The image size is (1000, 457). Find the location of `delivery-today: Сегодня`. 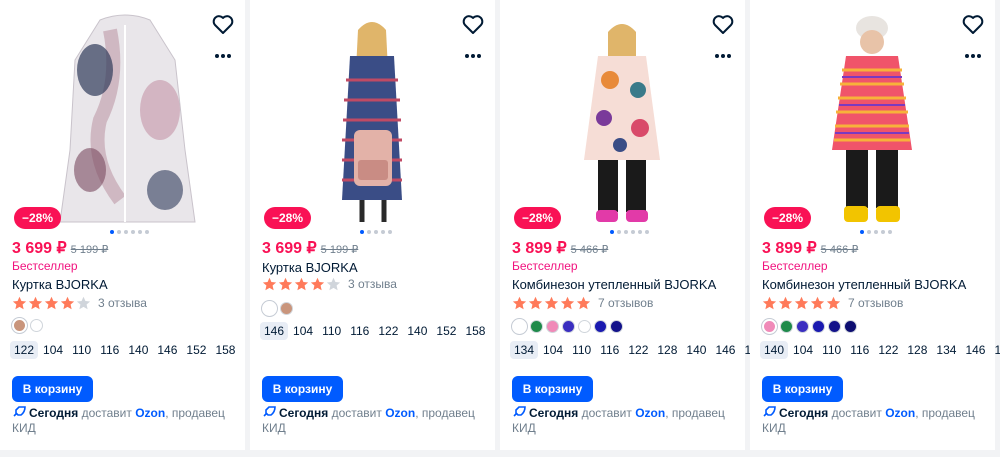

delivery-today: Сегодня is located at coordinates (554, 413).